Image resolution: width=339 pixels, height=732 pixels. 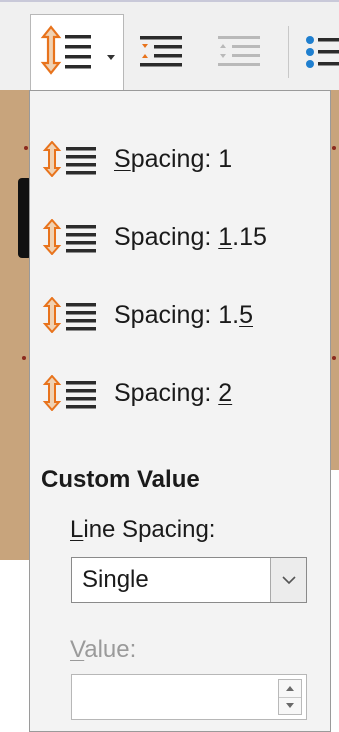 I want to click on select-dropdown-button, so click(x=288, y=580).